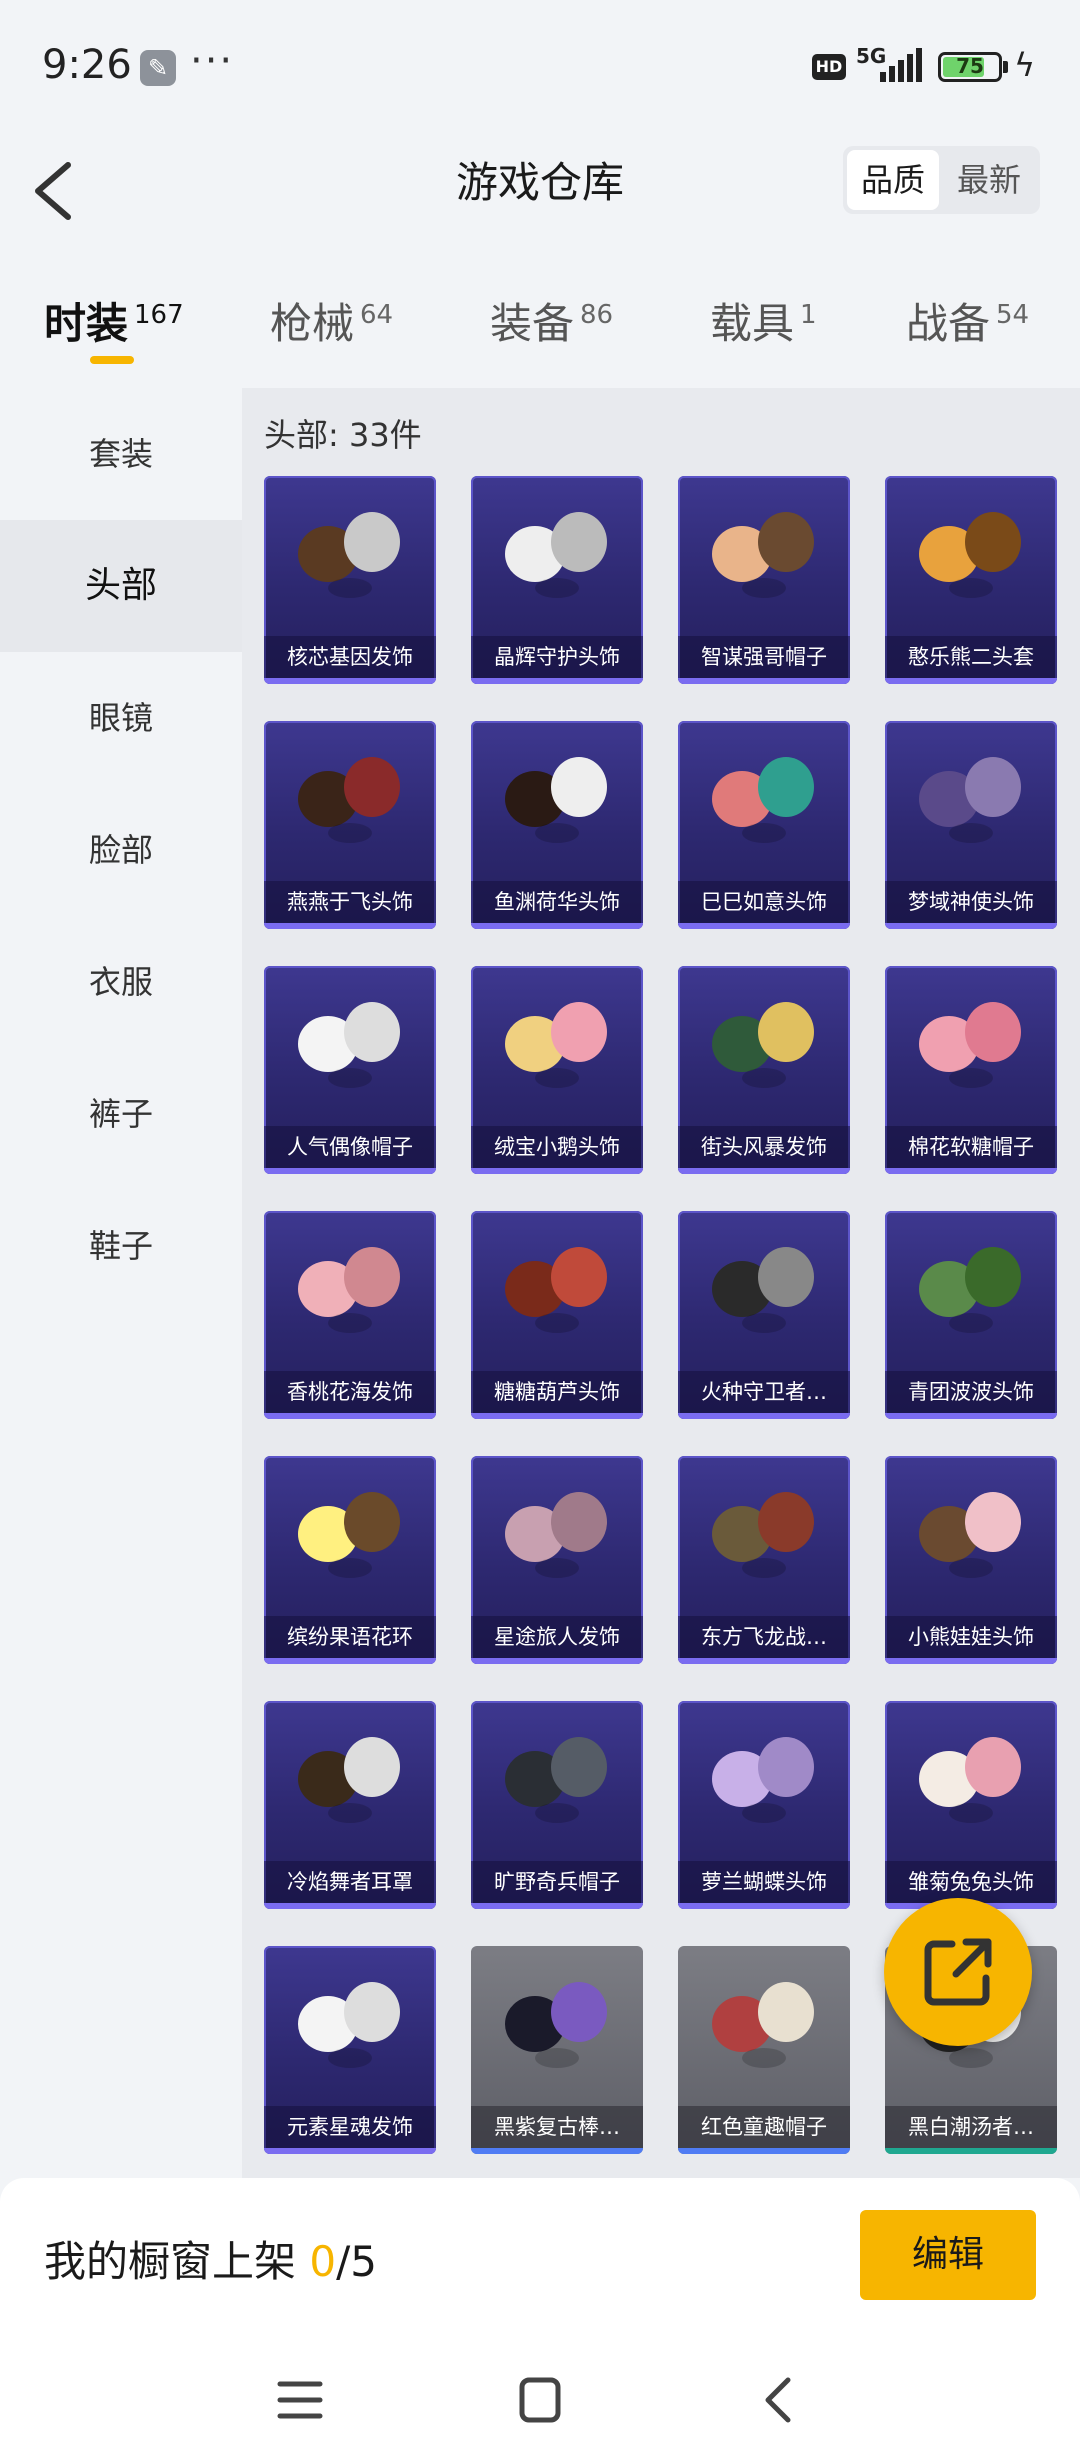 The height and width of the screenshot is (2460, 1080). What do you see at coordinates (121, 586) in the screenshot?
I see `sidebar-item-head: 头部` at bounding box center [121, 586].